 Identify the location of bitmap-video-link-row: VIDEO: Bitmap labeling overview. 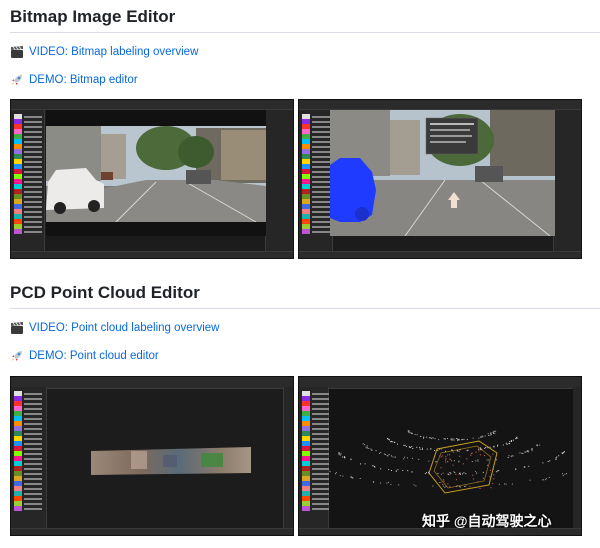
(104, 52).